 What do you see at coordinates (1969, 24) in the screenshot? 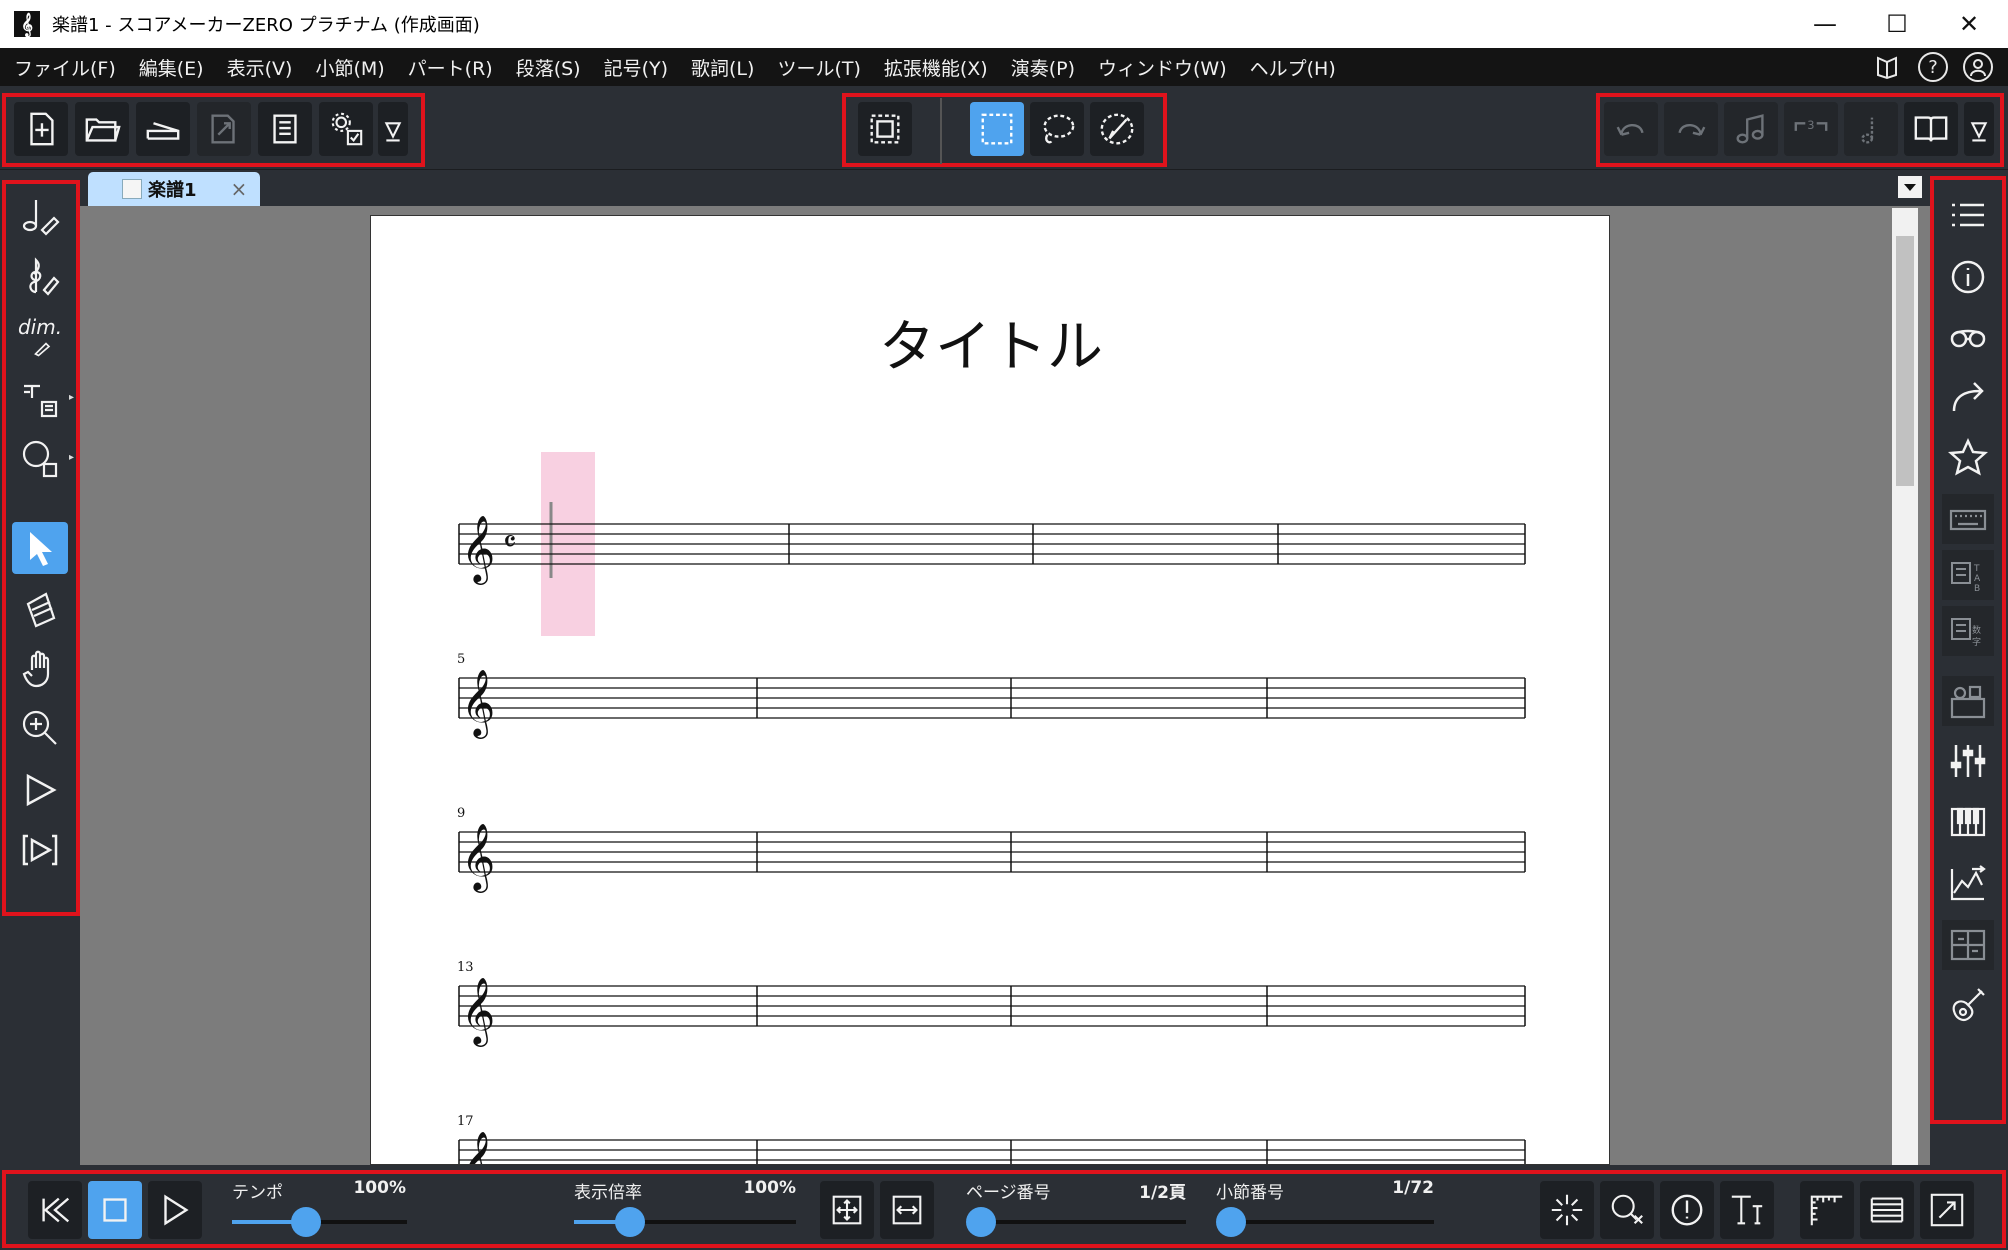
I see `close-window-button: ✕` at bounding box center [1969, 24].